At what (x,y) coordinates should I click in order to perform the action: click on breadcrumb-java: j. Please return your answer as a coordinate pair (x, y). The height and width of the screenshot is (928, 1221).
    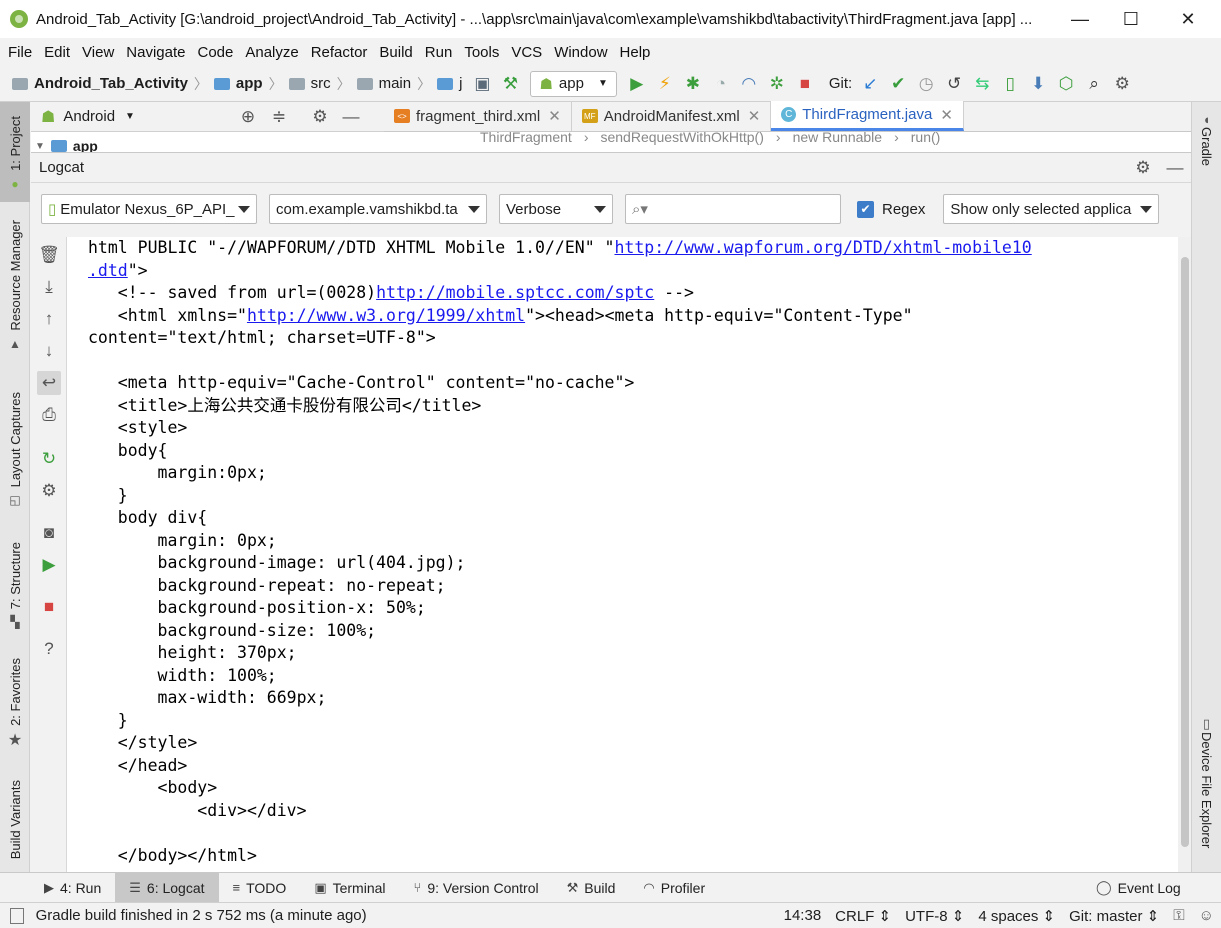
    Looking at the image, I should click on (449, 83).